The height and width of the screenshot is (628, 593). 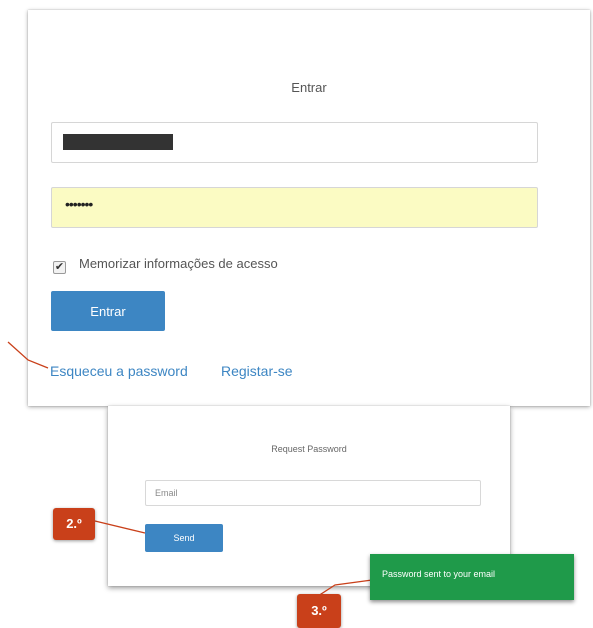 I want to click on send-button: Send, so click(x=184, y=538).